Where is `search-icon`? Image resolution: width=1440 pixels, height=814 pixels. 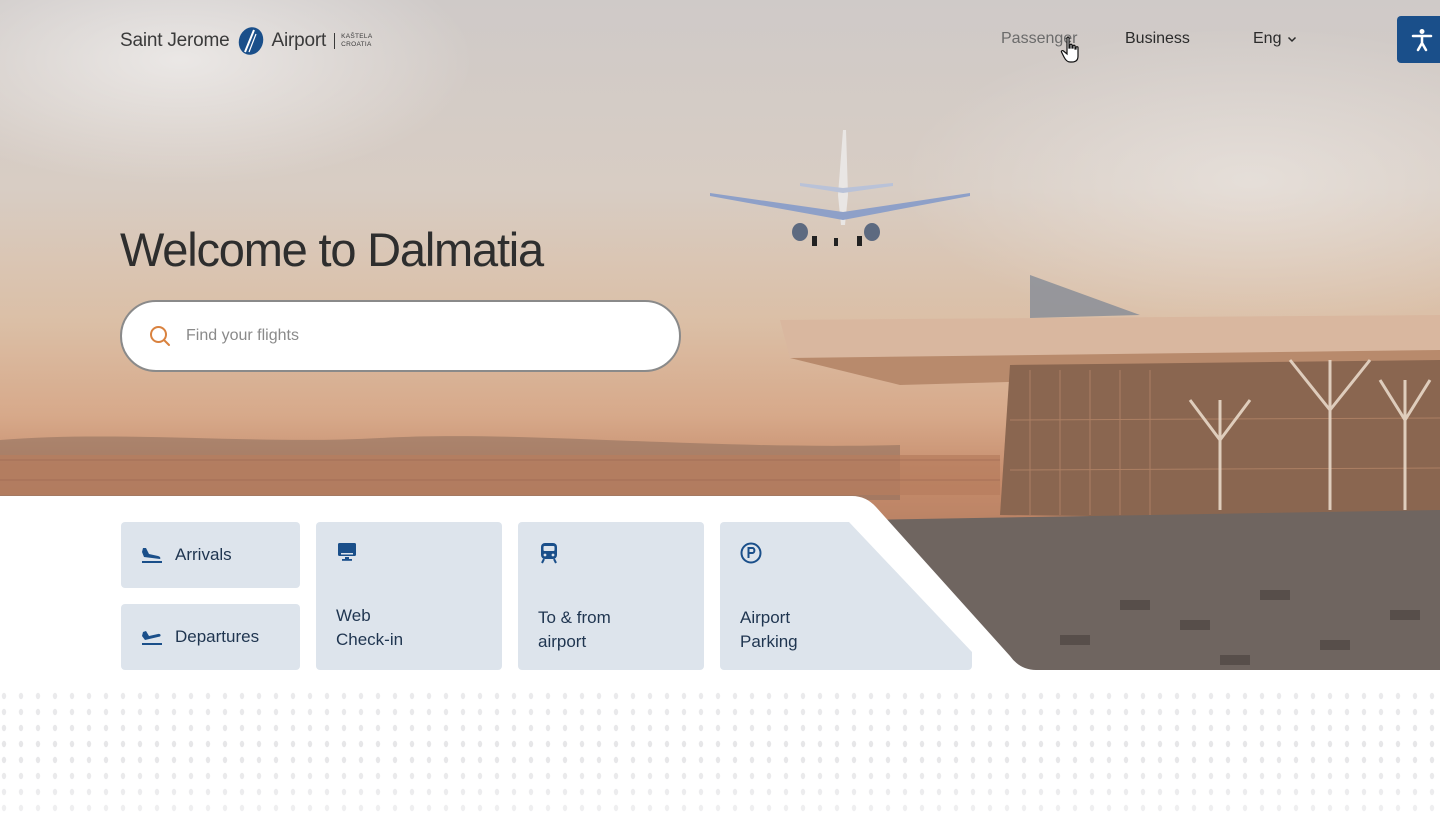
search-icon is located at coordinates (160, 336).